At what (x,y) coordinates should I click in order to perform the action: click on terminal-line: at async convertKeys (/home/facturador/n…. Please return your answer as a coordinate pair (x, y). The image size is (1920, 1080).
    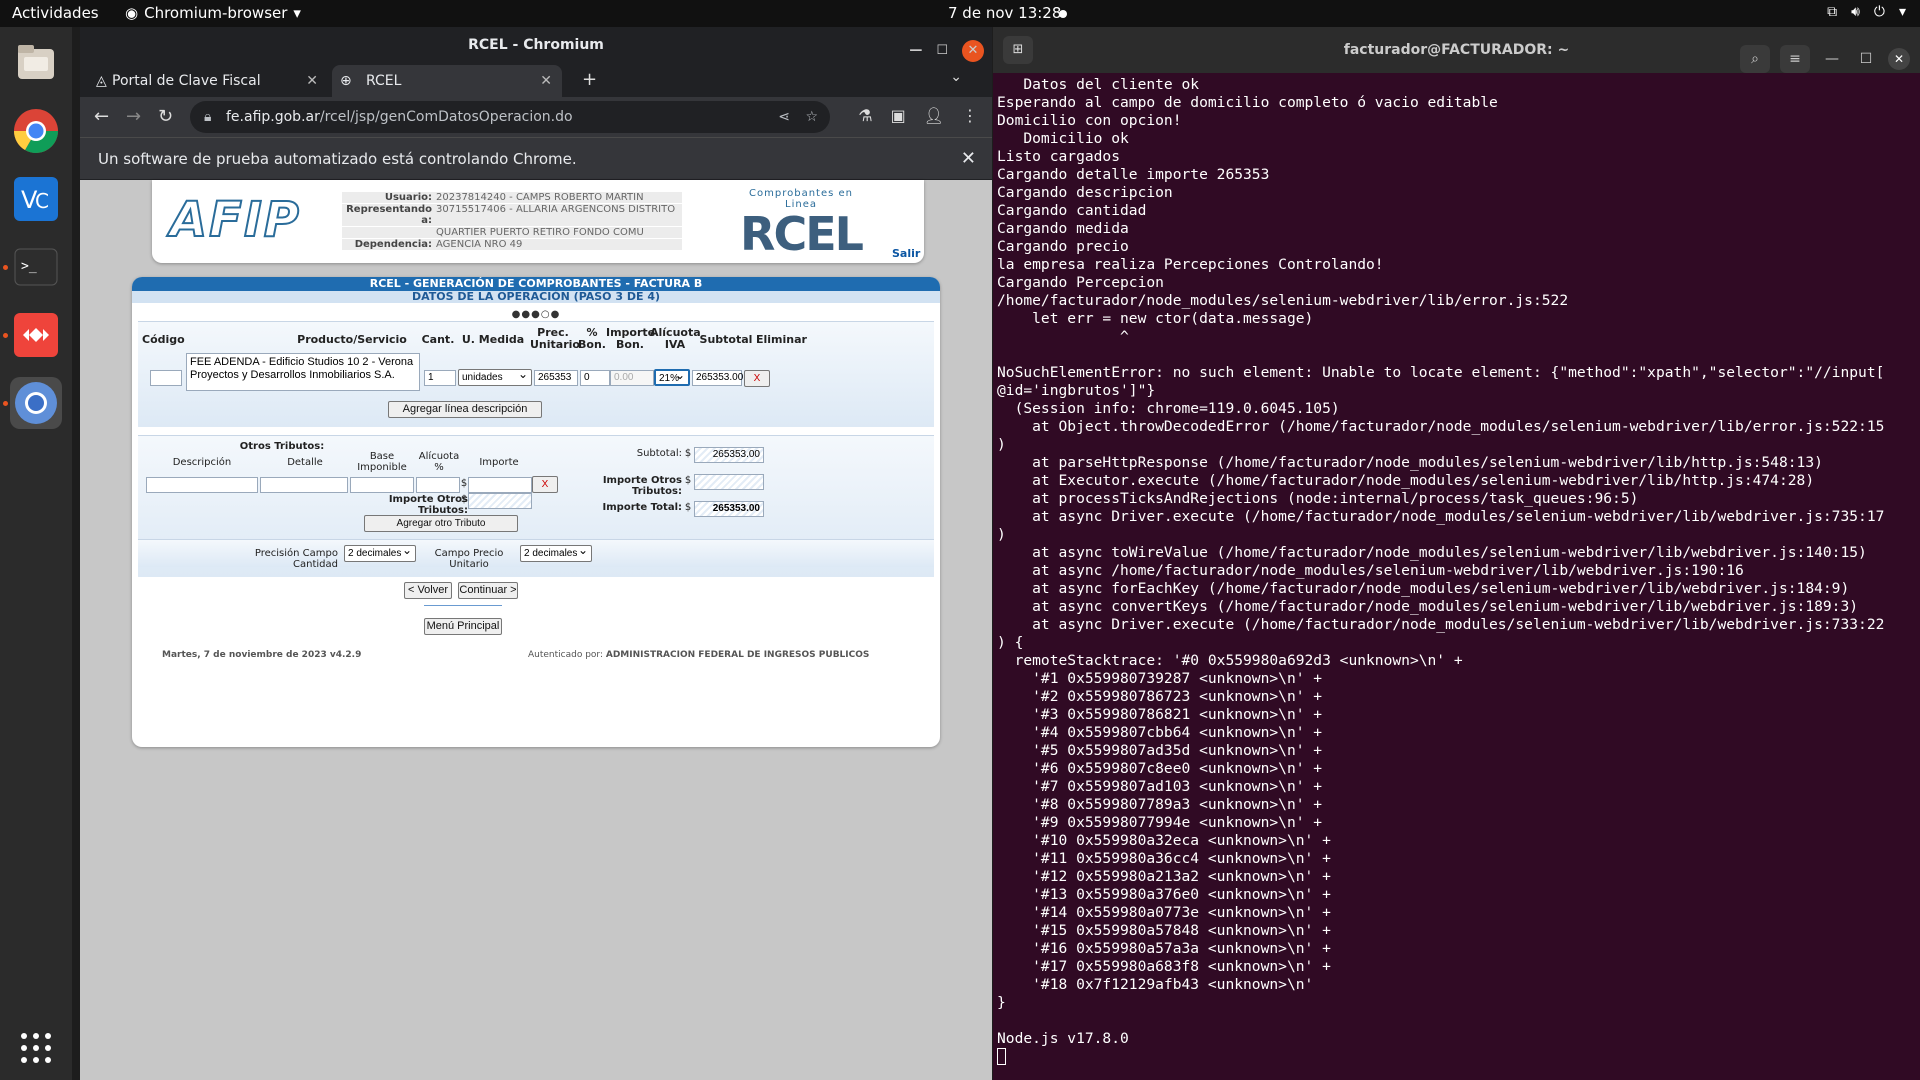
    Looking at the image, I should click on (1428, 606).